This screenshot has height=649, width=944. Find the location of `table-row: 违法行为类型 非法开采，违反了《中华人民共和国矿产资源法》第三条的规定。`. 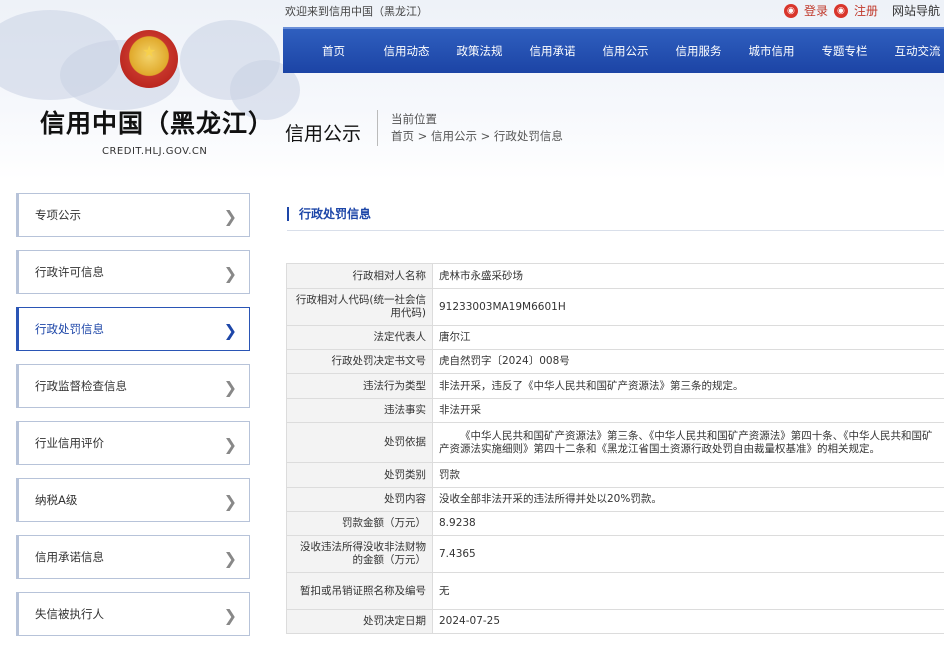

table-row: 违法行为类型 非法开采，违反了《中华人民共和国矿产资源法》第三条的规定。 is located at coordinates (615, 386).